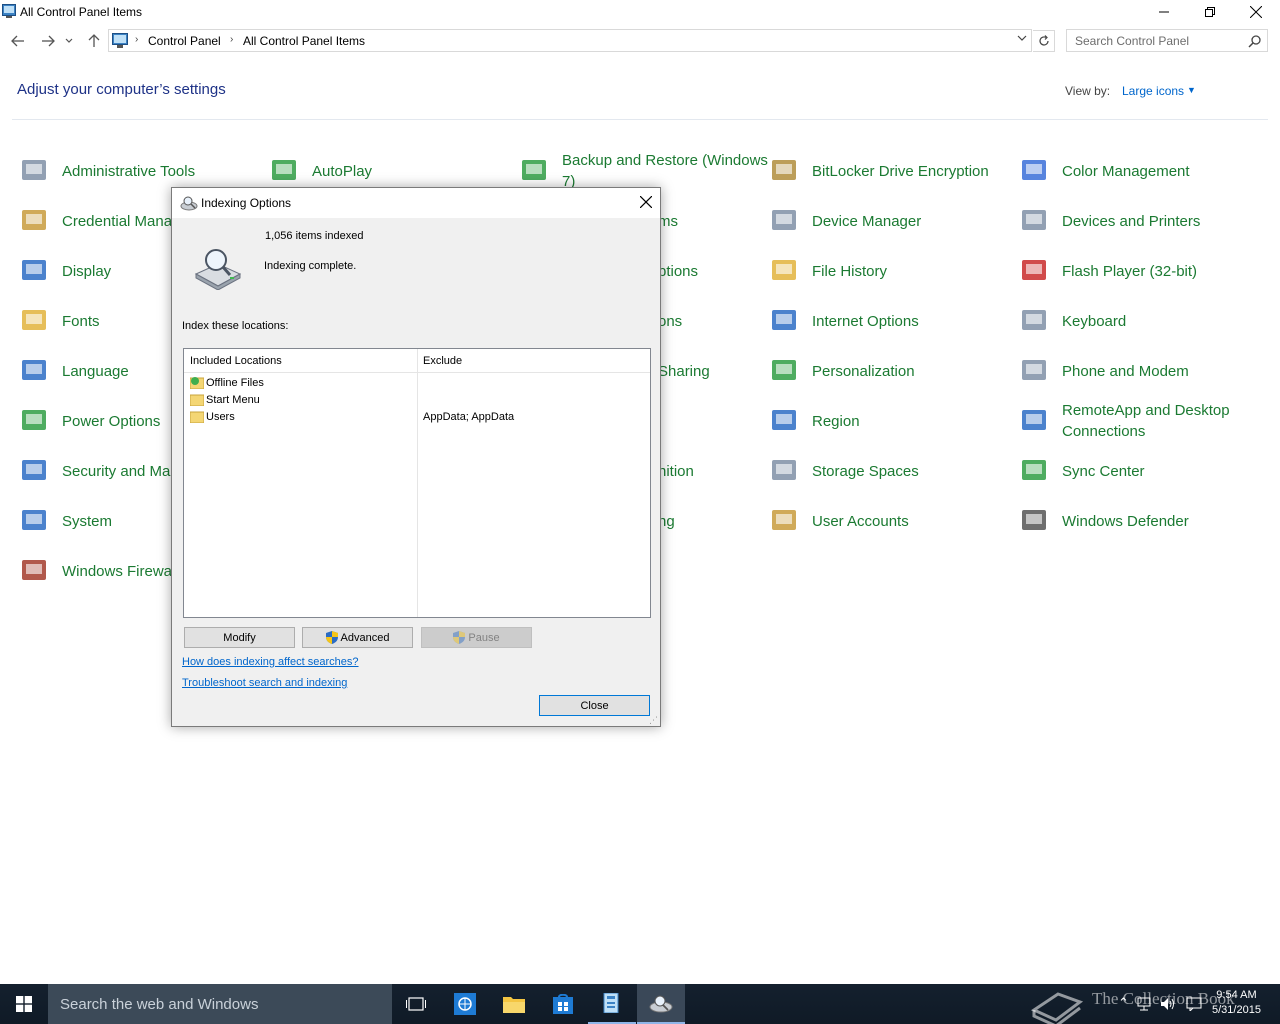 This screenshot has height=1024, width=1280. What do you see at coordinates (1144, 1004) in the screenshot?
I see `network-icon` at bounding box center [1144, 1004].